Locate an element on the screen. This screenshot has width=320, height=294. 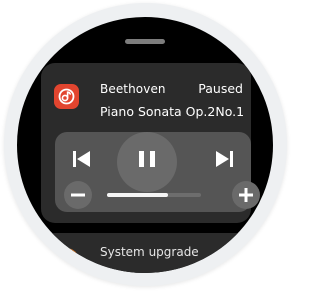
volume-slider is located at coordinates (154, 195).